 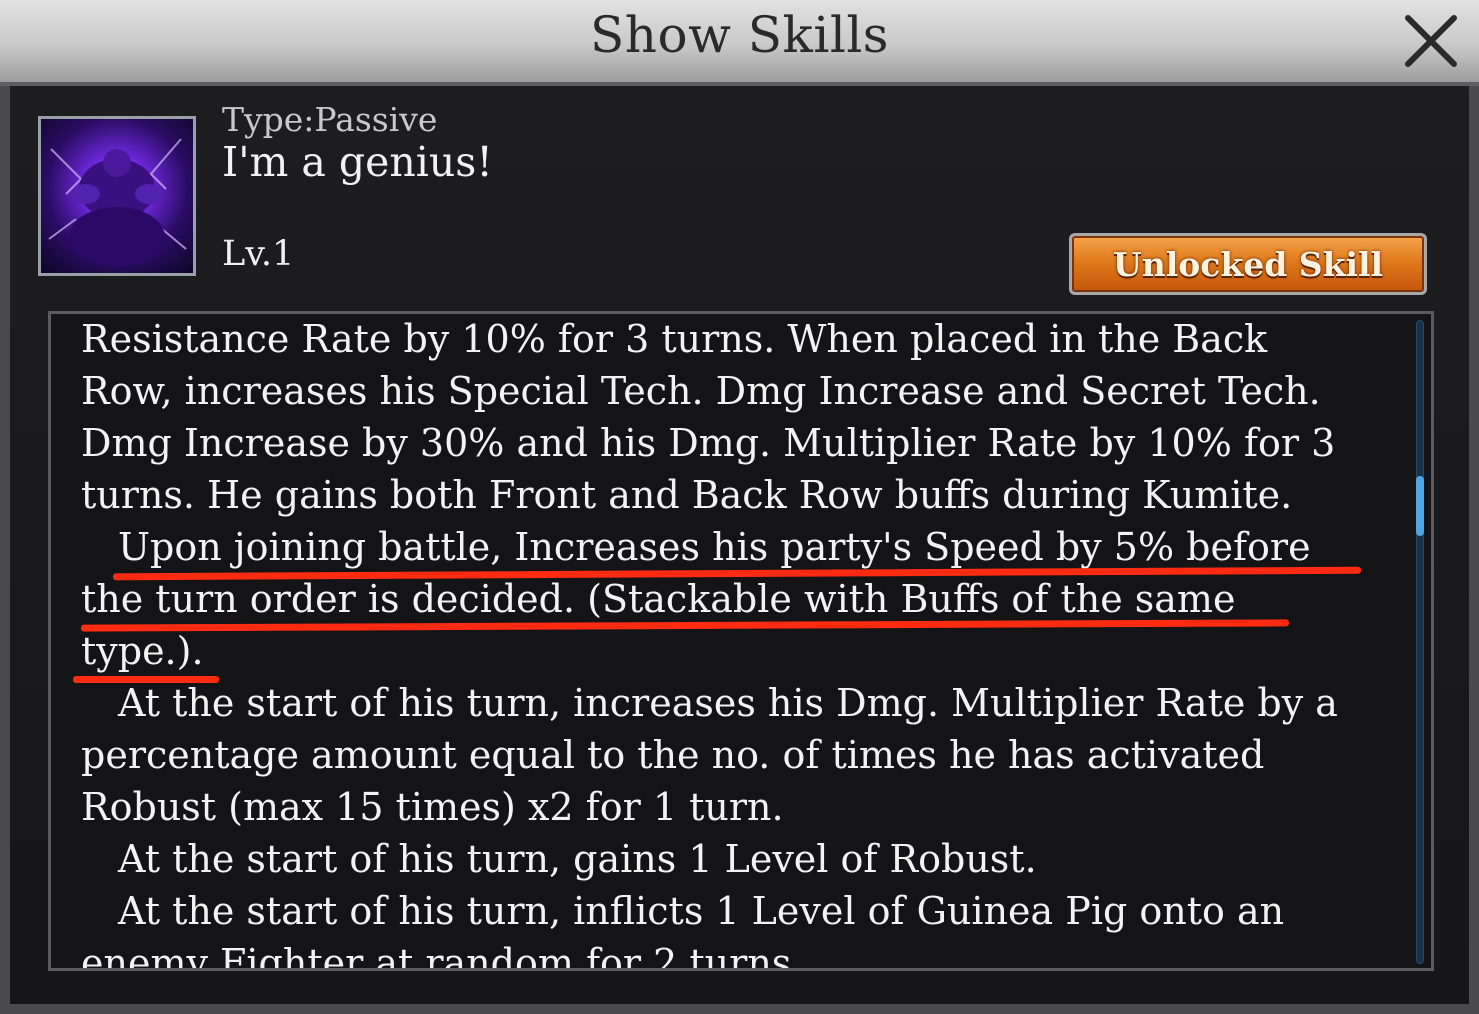 What do you see at coordinates (330, 119) in the screenshot?
I see `skill-type: Type:Passive` at bounding box center [330, 119].